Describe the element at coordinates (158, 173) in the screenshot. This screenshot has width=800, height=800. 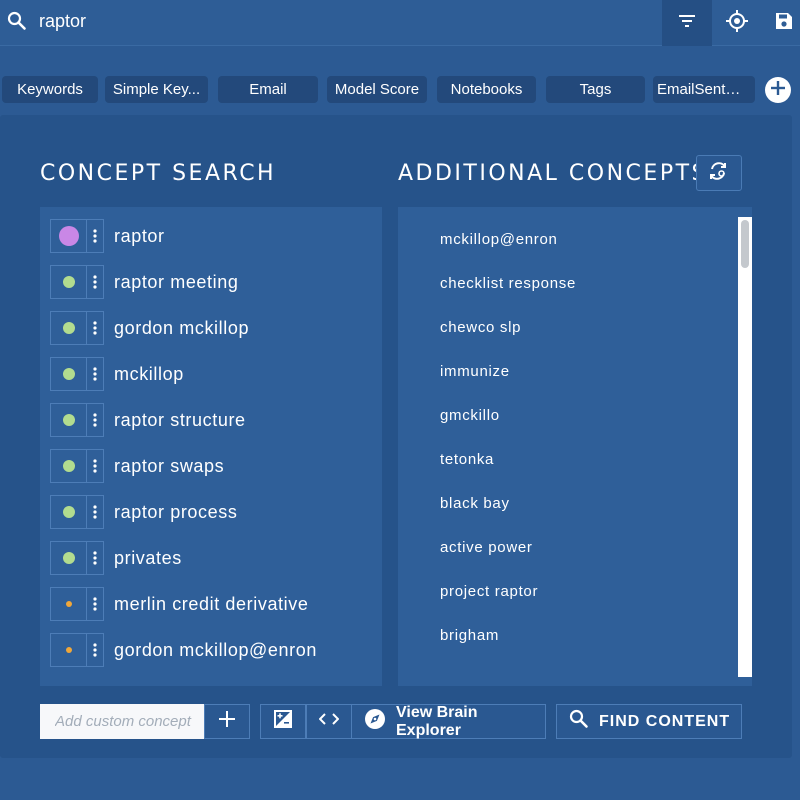
I see `concept-search-heading: CONCEPT SEARCH` at that location.